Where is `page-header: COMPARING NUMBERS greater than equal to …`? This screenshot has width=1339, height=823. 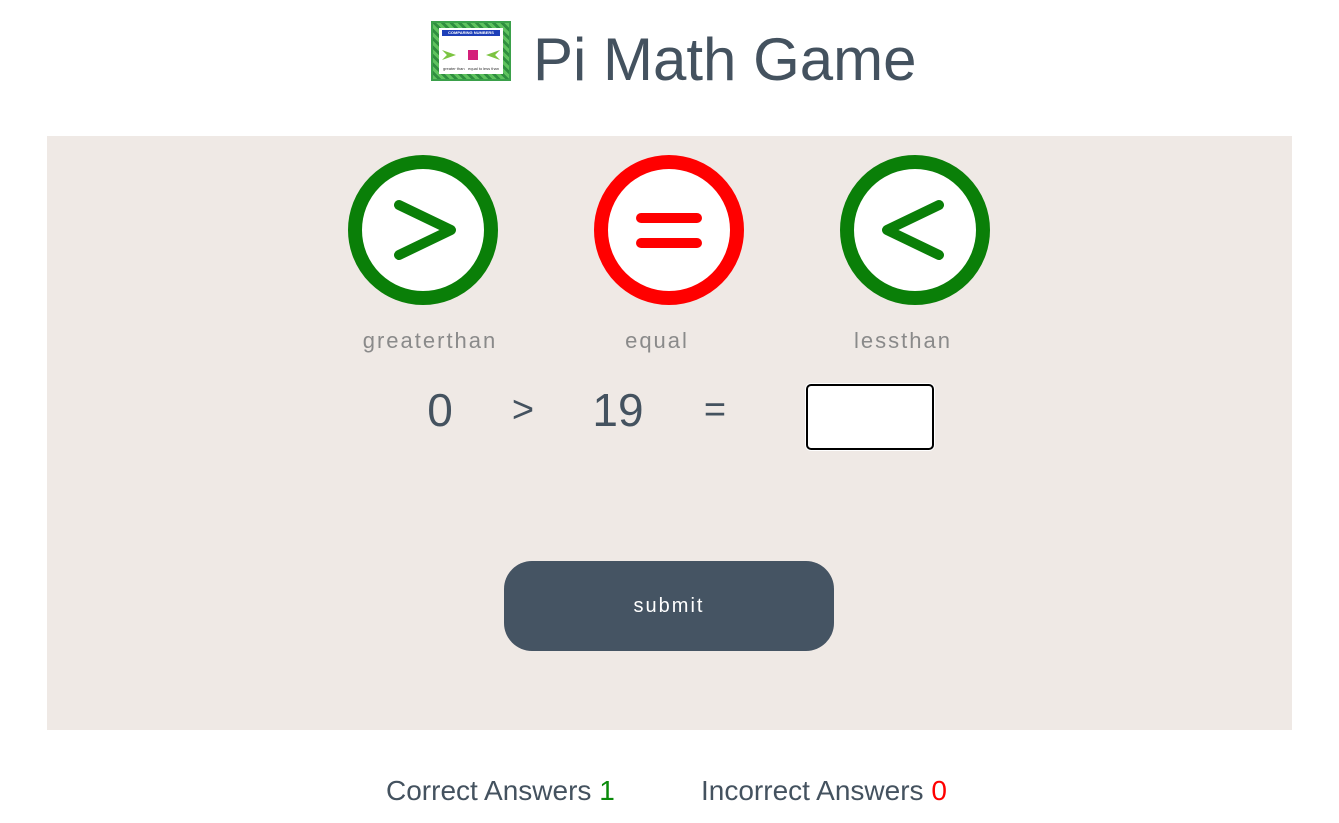 page-header: COMPARING NUMBERS greater than equal to … is located at coordinates (669, 60).